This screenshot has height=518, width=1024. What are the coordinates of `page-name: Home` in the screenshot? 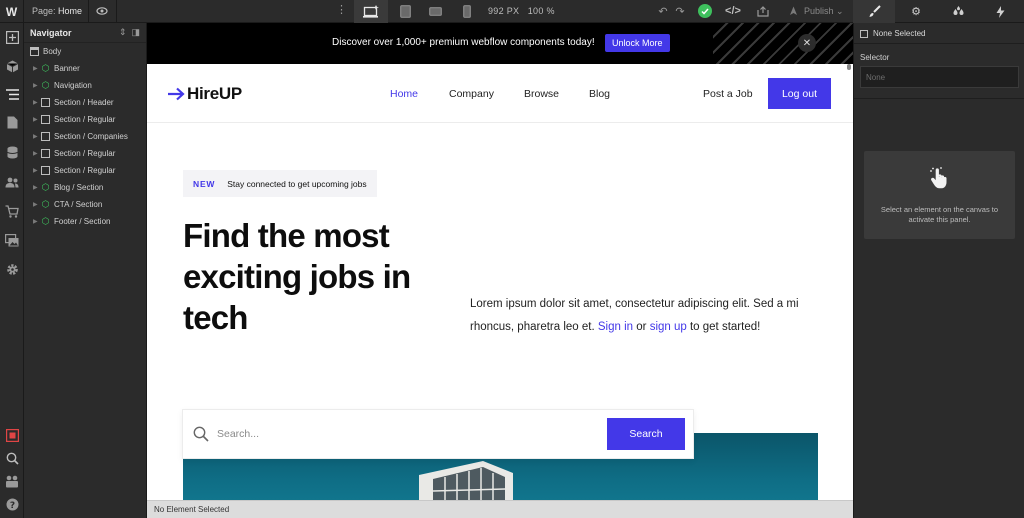 It's located at (70, 11).